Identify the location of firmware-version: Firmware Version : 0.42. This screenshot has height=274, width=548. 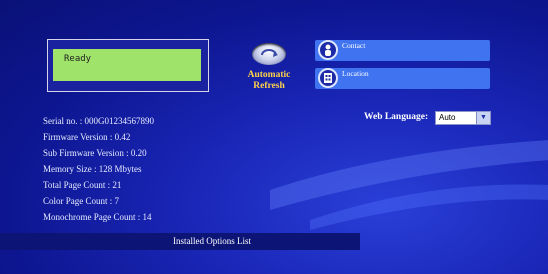
(87, 137).